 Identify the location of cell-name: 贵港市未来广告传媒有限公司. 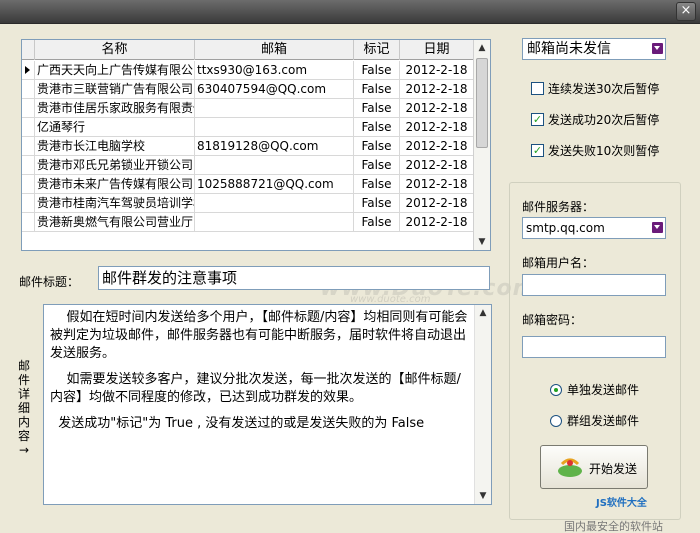
(115, 184).